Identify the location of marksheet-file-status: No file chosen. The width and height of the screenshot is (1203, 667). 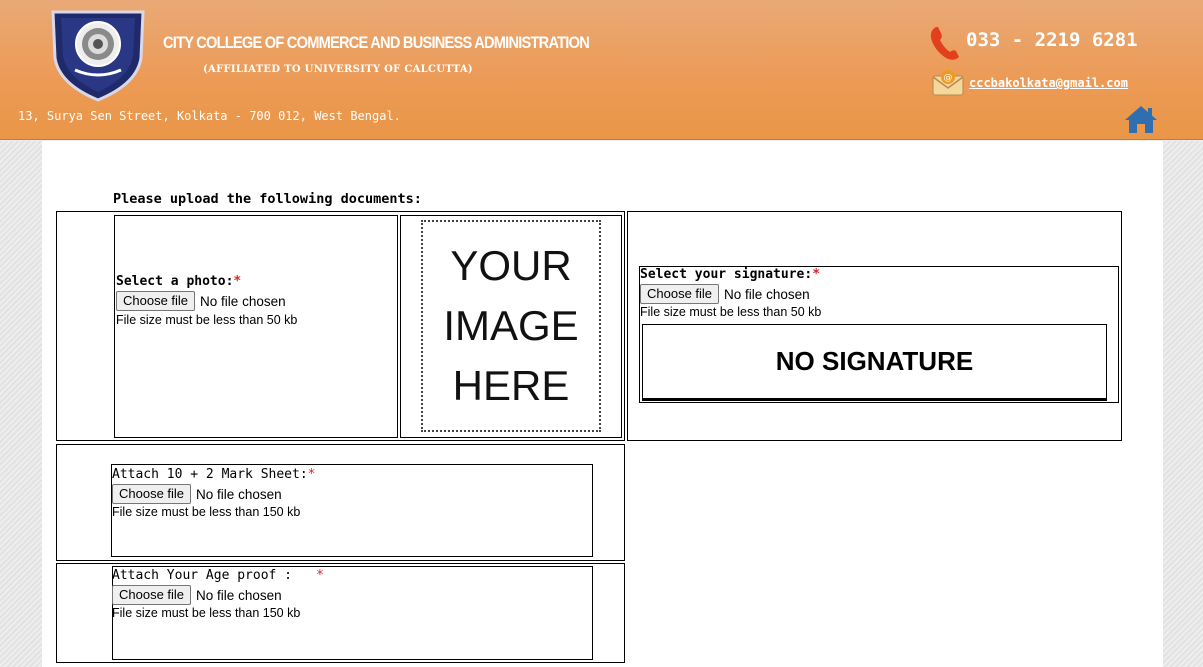
(239, 494).